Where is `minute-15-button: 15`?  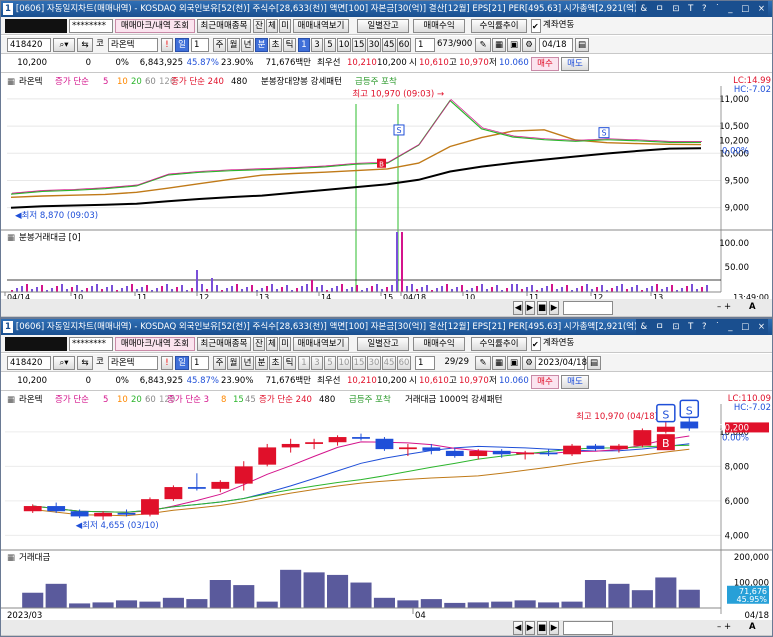 minute-15-button: 15 is located at coordinates (359, 363).